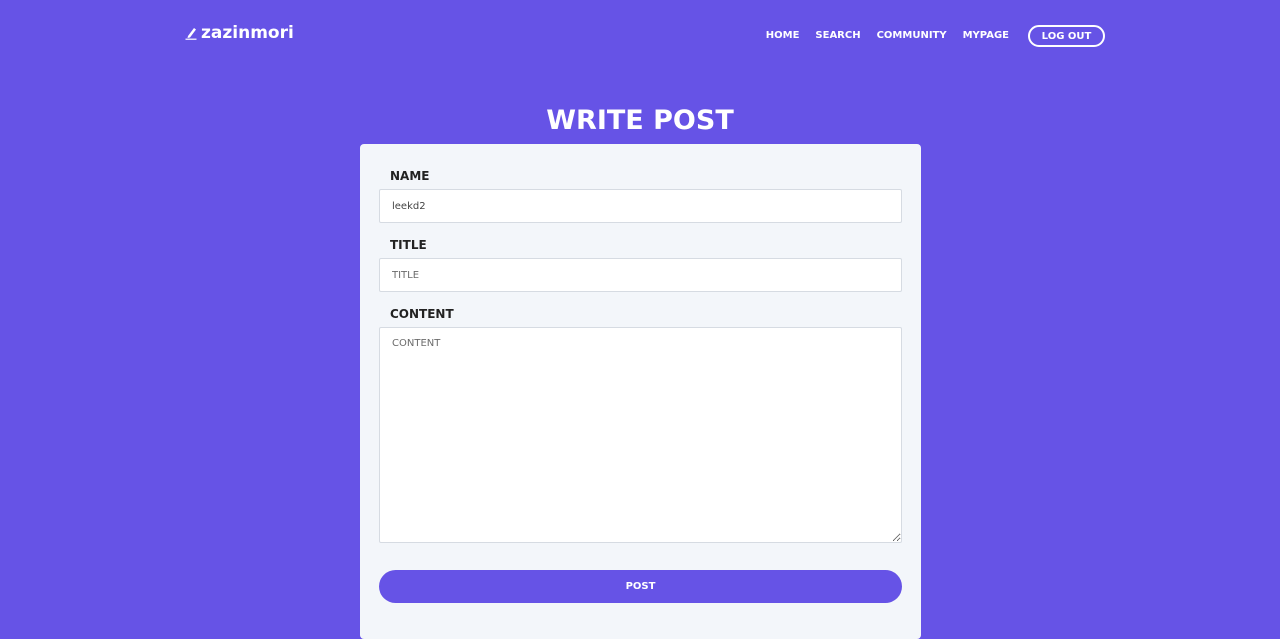 Image resolution: width=1280 pixels, height=639 pixels. I want to click on nav-menu: HOME SEARCH COMMUNITY MYPAGE LOG OUT, so click(935, 36).